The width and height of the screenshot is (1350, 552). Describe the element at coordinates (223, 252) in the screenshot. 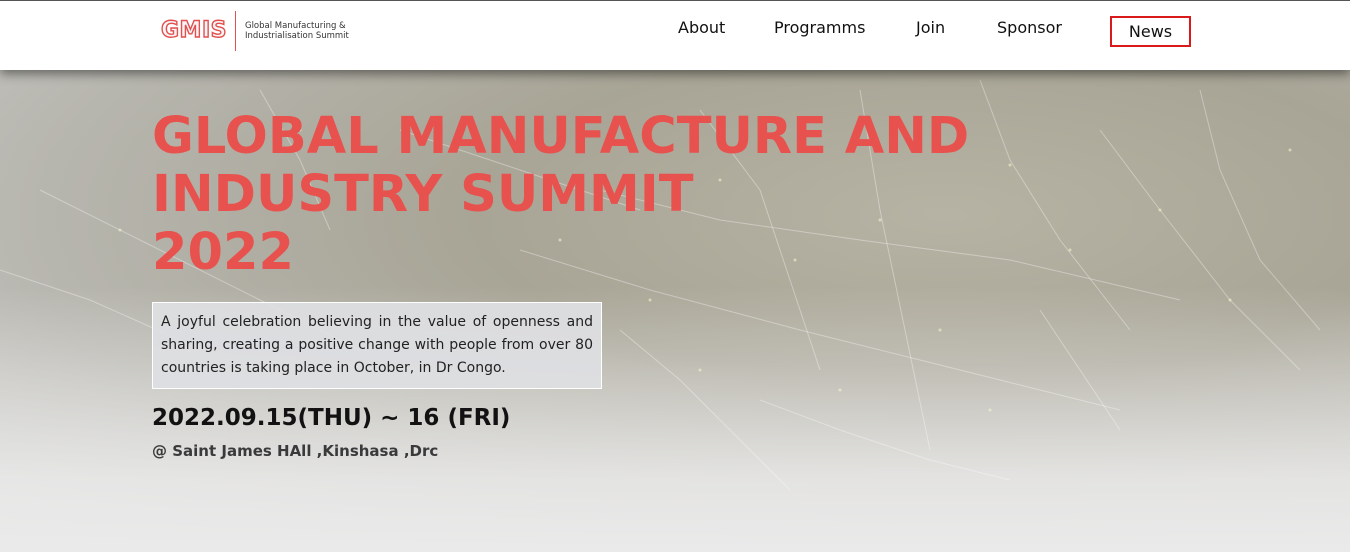

I see `hero-title-line3: 2022` at that location.